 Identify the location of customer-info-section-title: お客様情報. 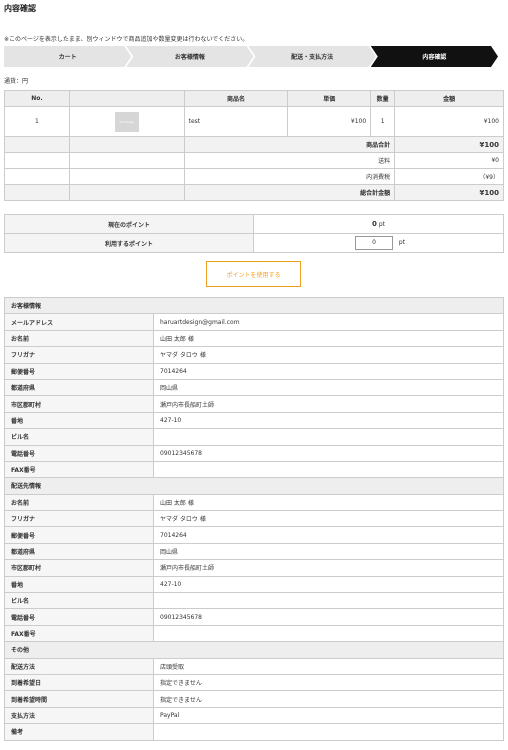
(254, 305).